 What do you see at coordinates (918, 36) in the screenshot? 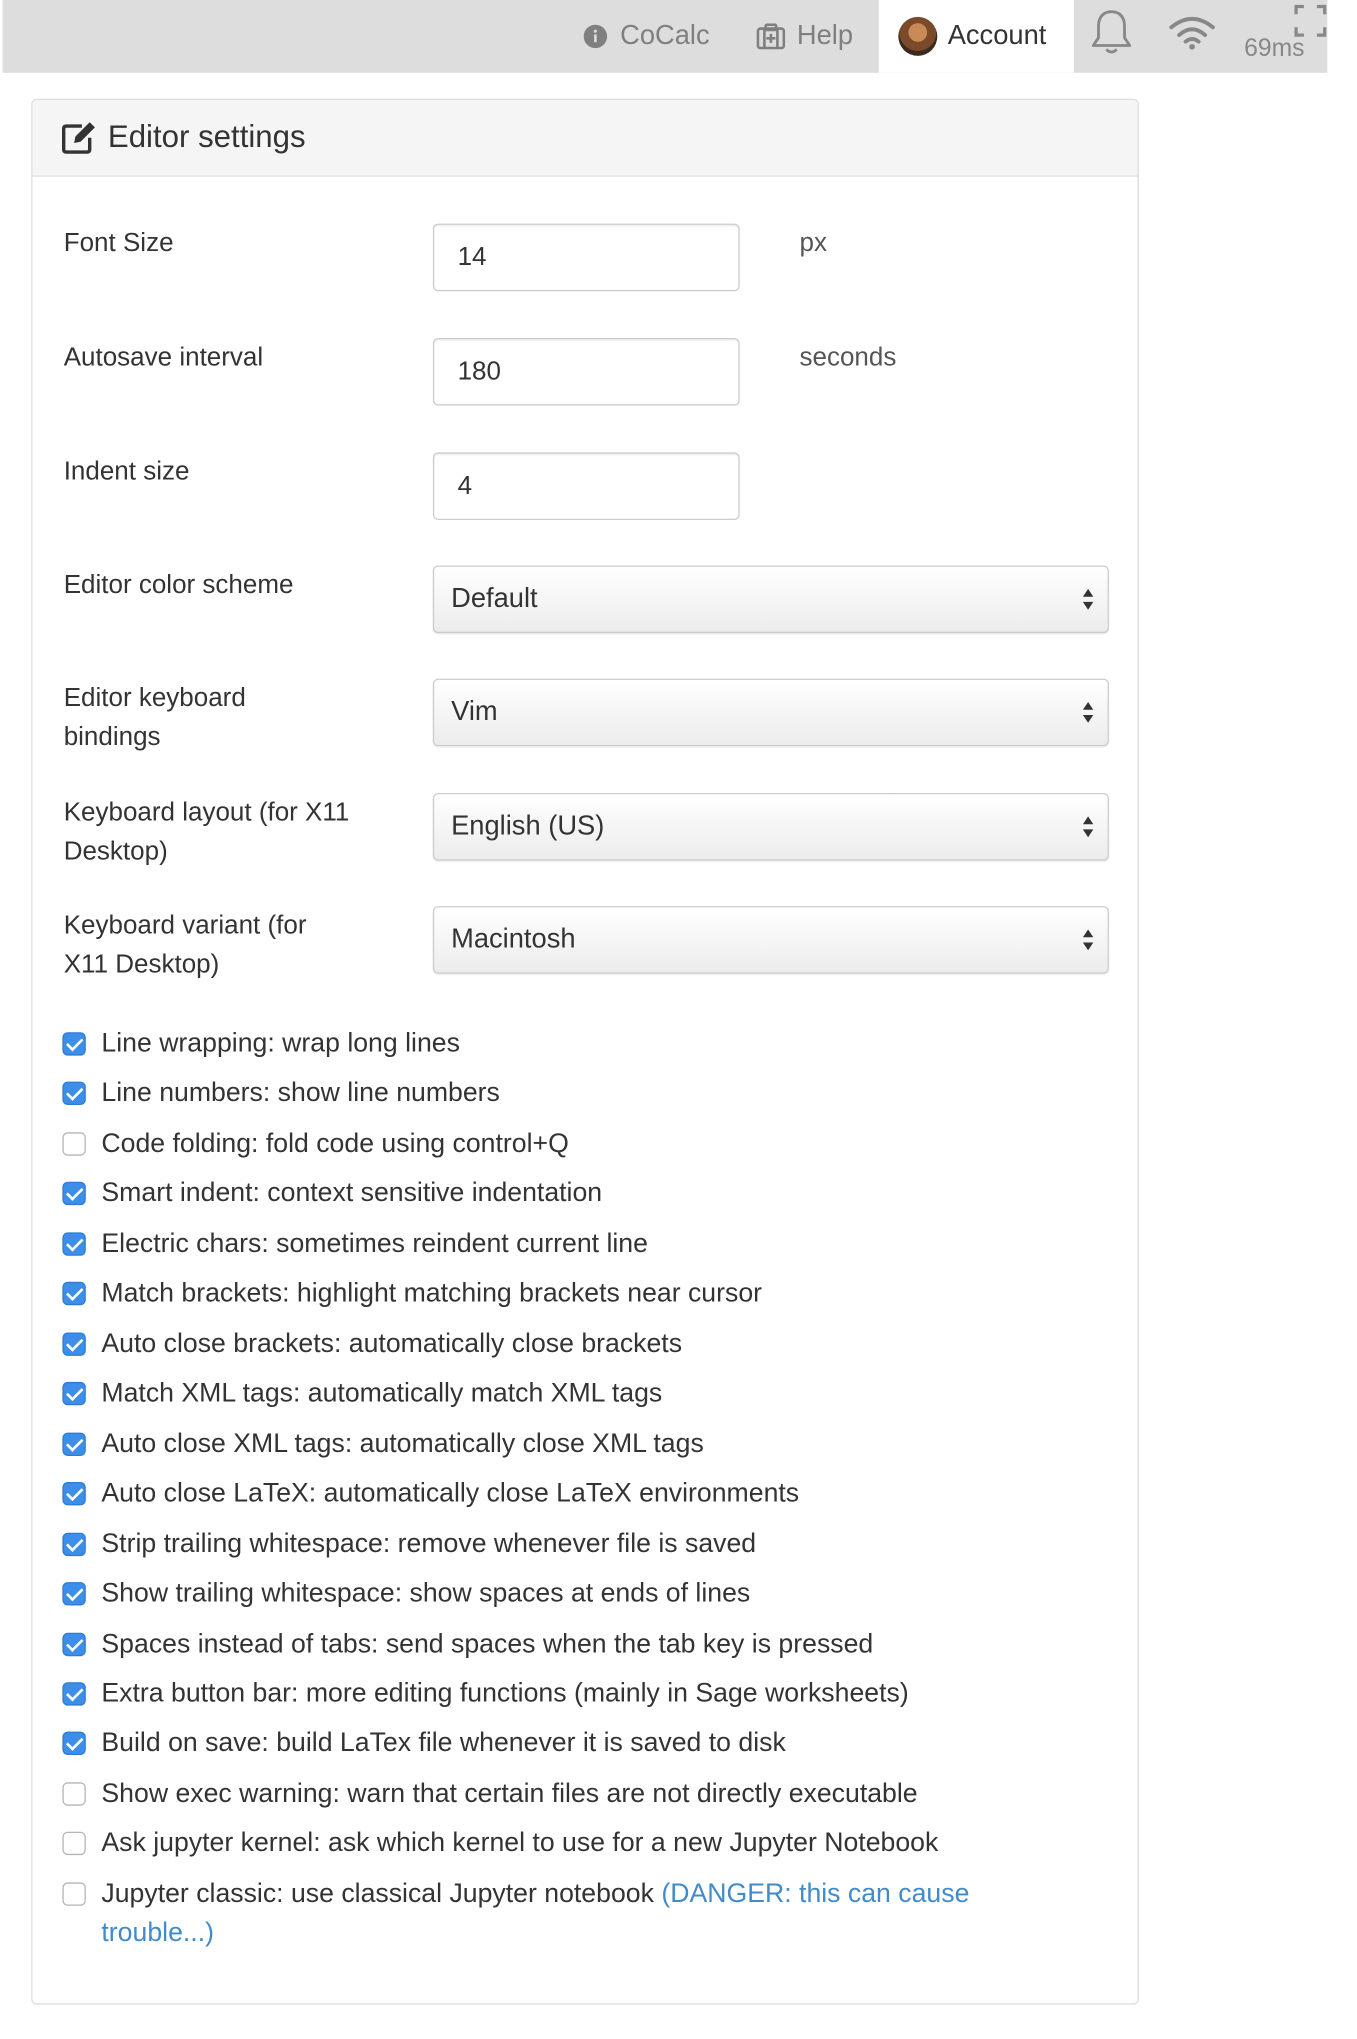
I see `avatar` at bounding box center [918, 36].